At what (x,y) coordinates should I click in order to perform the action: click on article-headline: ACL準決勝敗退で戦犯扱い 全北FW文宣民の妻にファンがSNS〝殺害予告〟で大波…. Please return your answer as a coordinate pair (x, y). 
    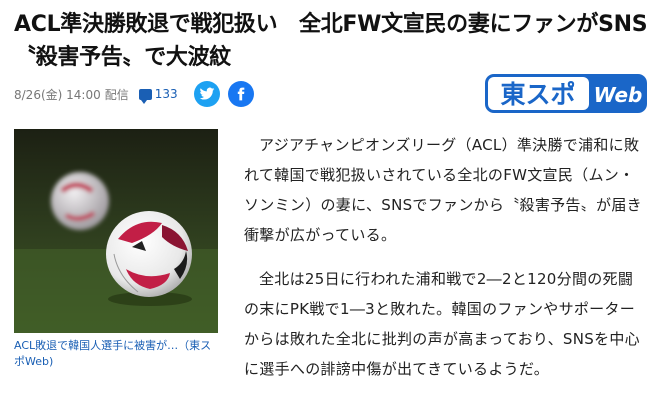
    Looking at the image, I should click on (331, 41).